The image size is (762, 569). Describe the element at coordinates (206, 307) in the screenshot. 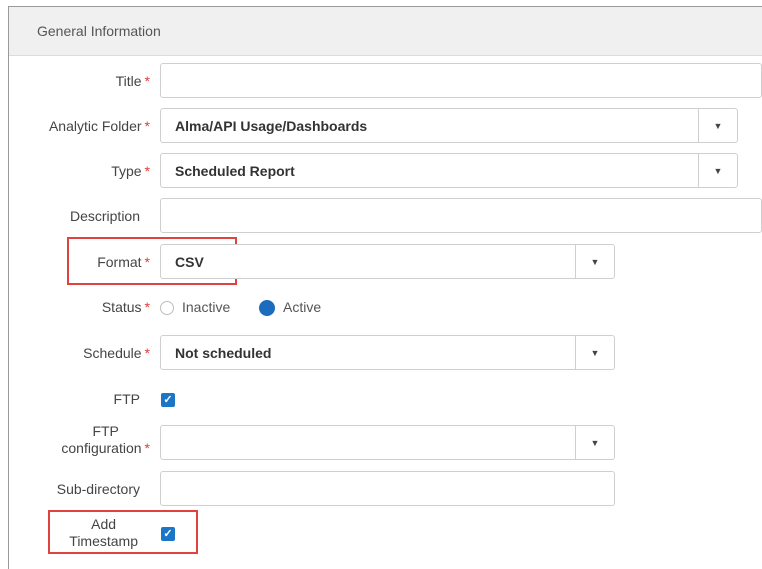

I see `status-inactive-label: Inactive` at that location.